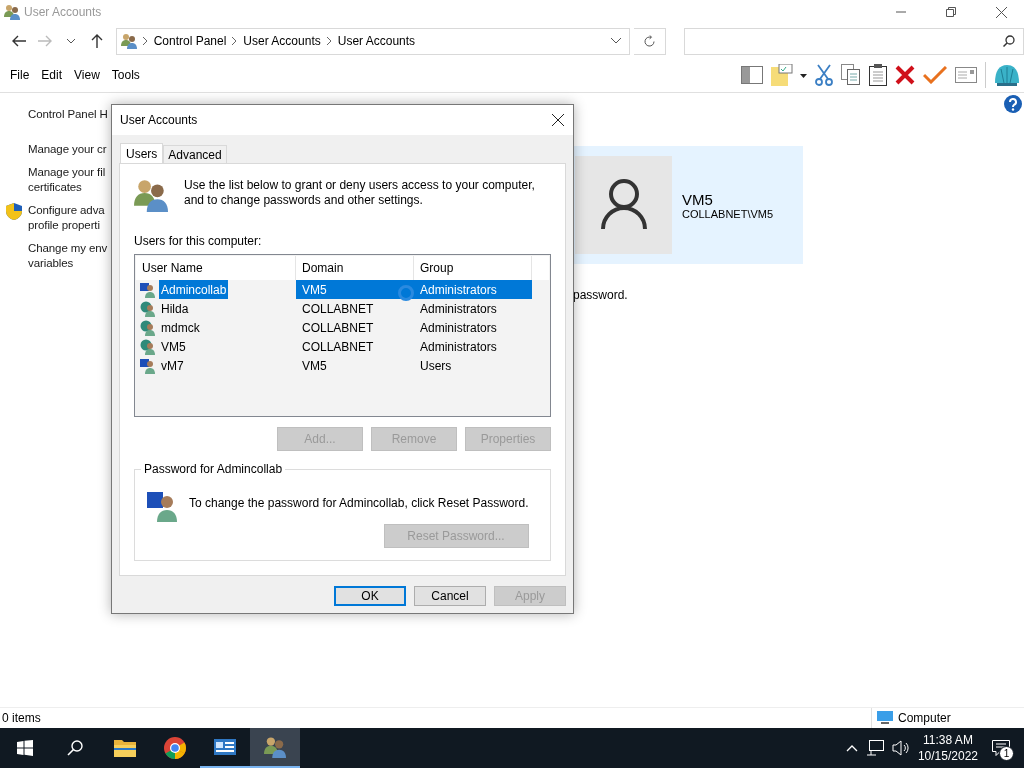 Image resolution: width=1024 pixels, height=768 pixels. What do you see at coordinates (359, 502) in the screenshot?
I see `password-text: To change the password for Admincollab, click Reset Password.` at bounding box center [359, 502].